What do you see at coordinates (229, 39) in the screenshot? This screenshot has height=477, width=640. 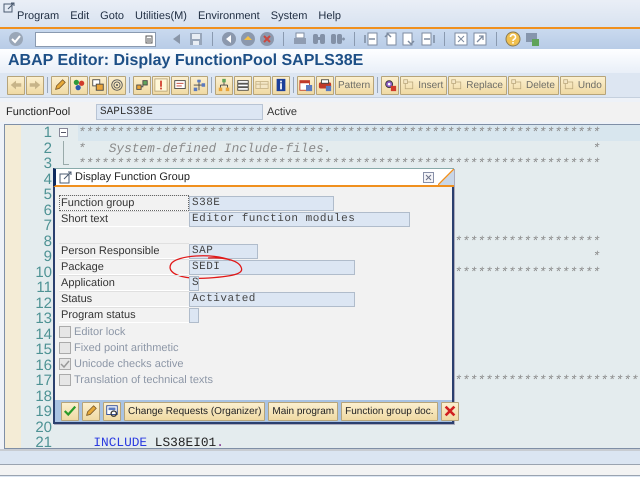 I see `back-icon` at bounding box center [229, 39].